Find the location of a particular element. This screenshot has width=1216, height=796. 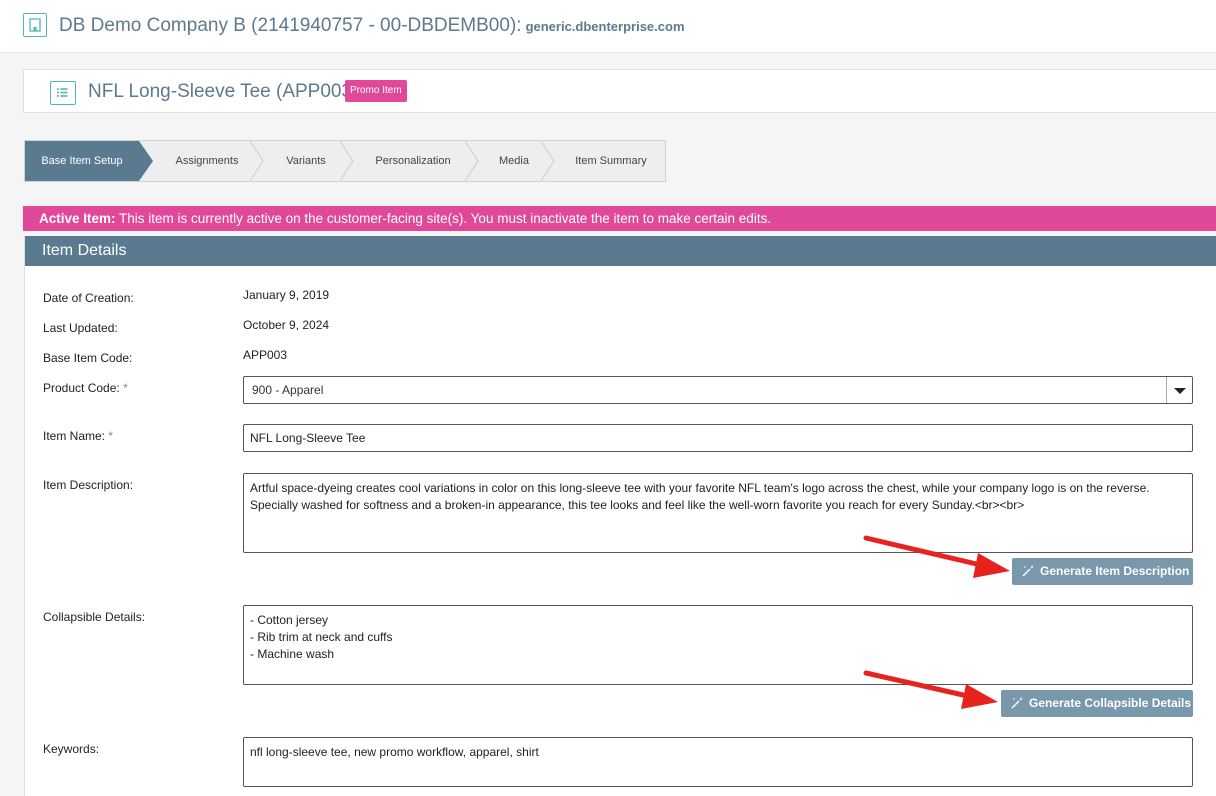

last-updated-value: October 9, 2024 is located at coordinates (286, 325).